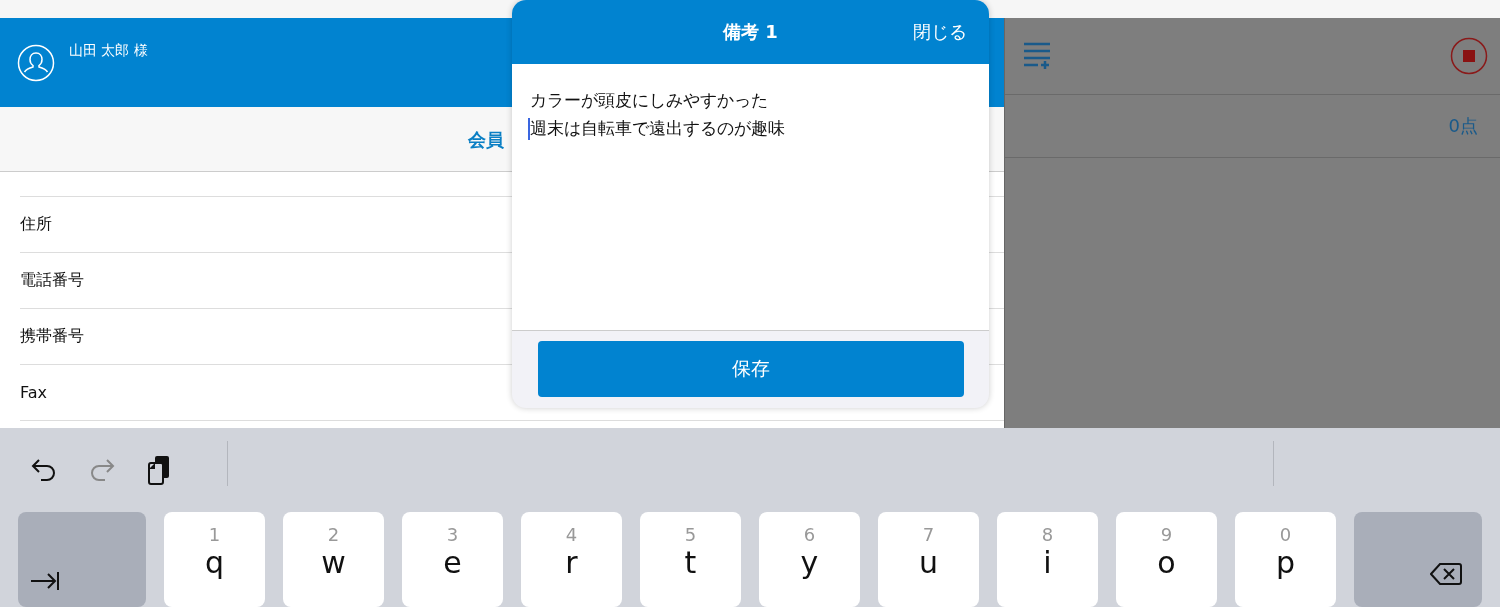 Image resolution: width=1500 pixels, height=607 pixels. What do you see at coordinates (809, 563) in the screenshot?
I see `key-label: y` at bounding box center [809, 563].